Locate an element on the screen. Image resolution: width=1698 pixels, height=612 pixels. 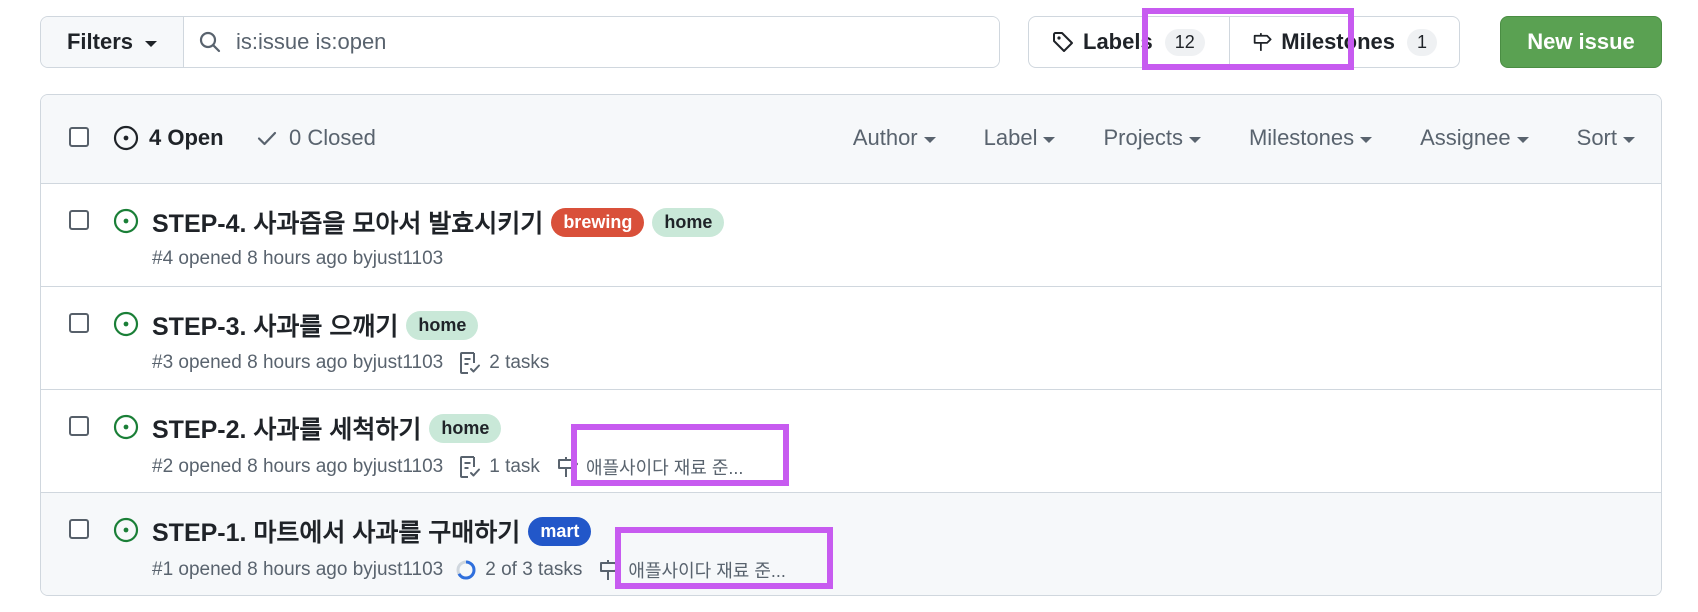
labels-button-label: Labels is located at coordinates (1118, 41).